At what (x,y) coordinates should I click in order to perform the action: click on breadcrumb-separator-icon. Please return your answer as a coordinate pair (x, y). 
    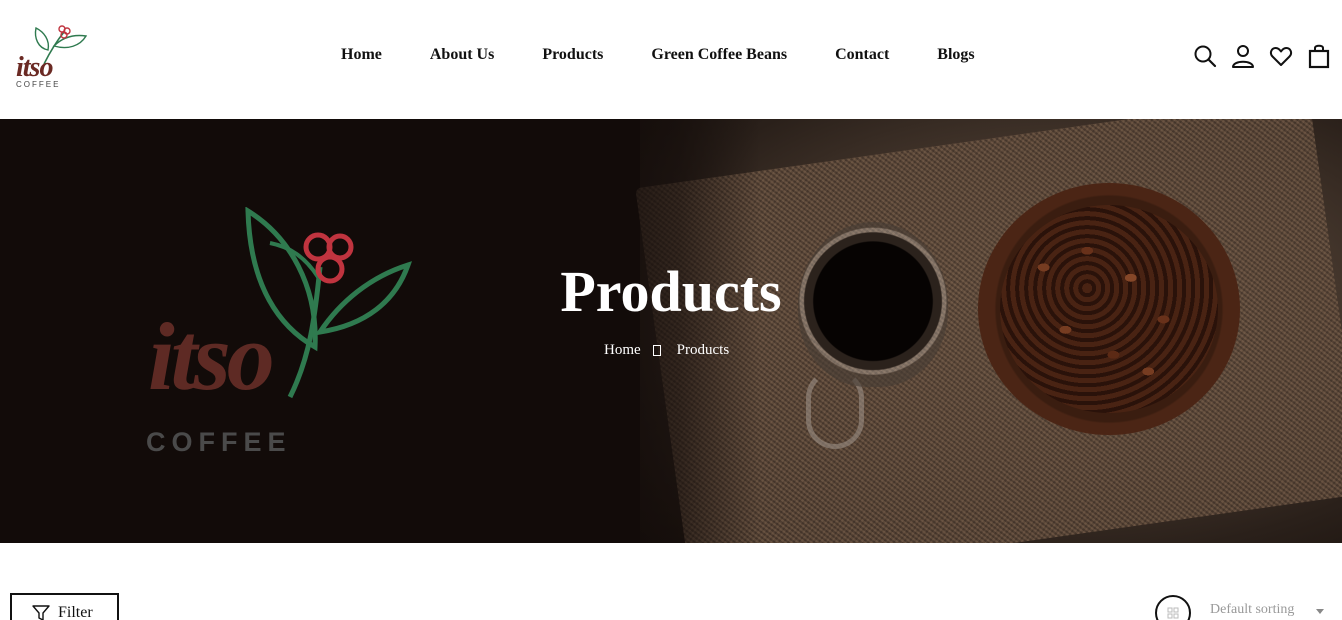
    Looking at the image, I should click on (656, 350).